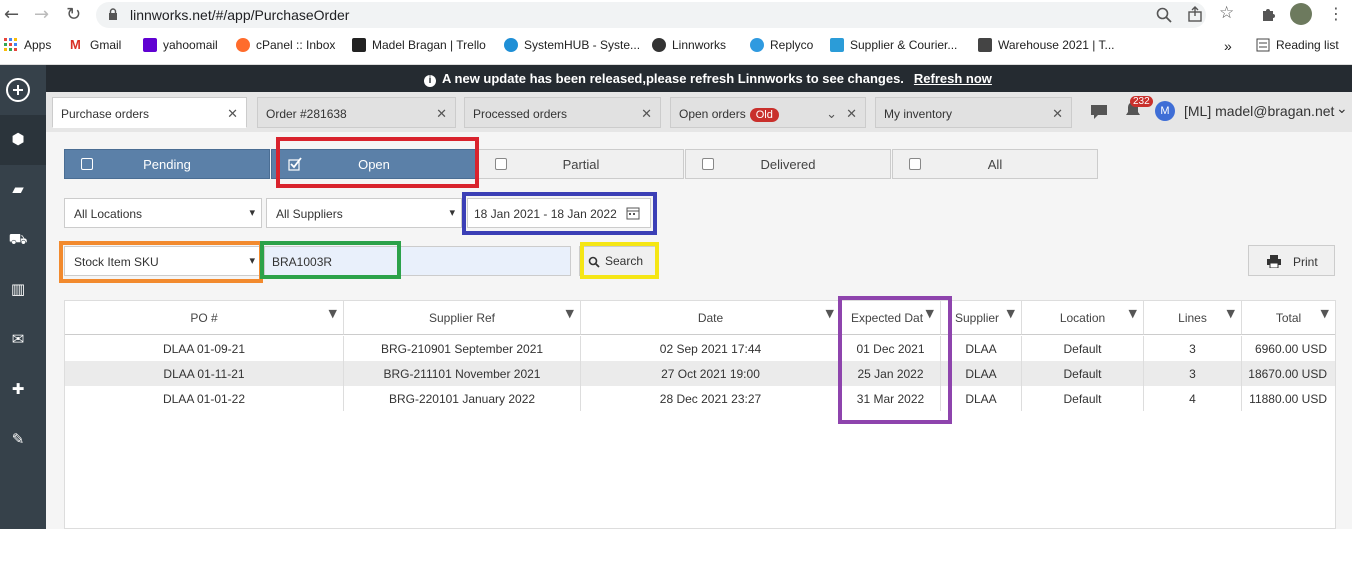 The width and height of the screenshot is (1352, 563). What do you see at coordinates (23, 140) in the screenshot?
I see `sidebar-item-dashboards: ⬢` at bounding box center [23, 140].